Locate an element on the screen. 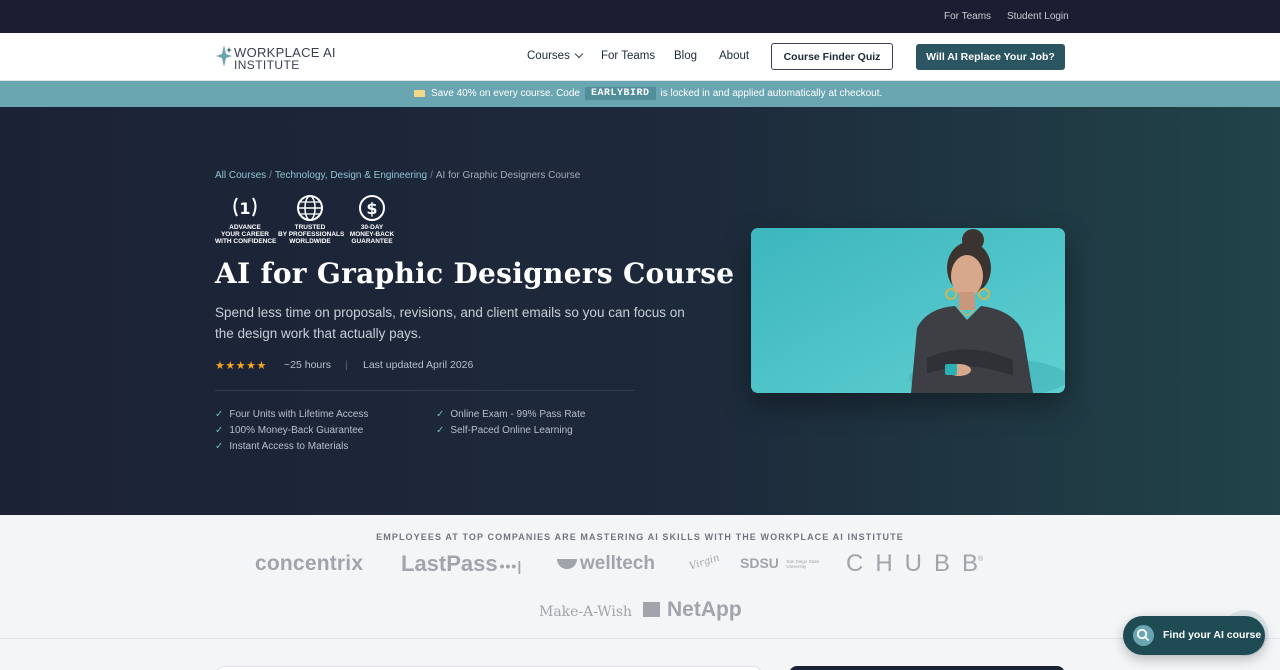  woman-portrait-illustration is located at coordinates (908, 310).